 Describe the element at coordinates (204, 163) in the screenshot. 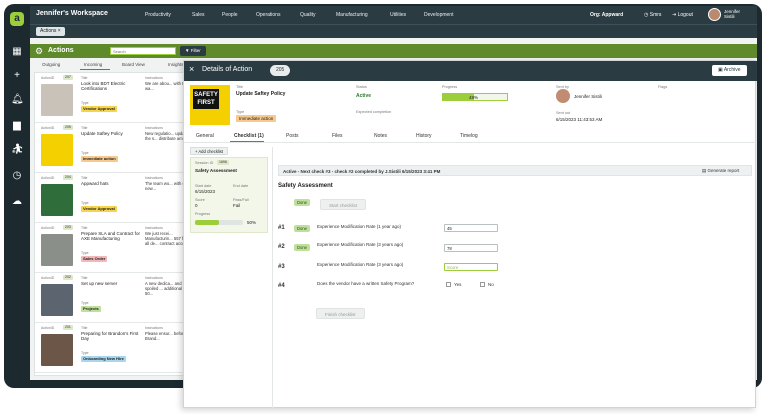

I see `session-id-label: Session ID` at that location.